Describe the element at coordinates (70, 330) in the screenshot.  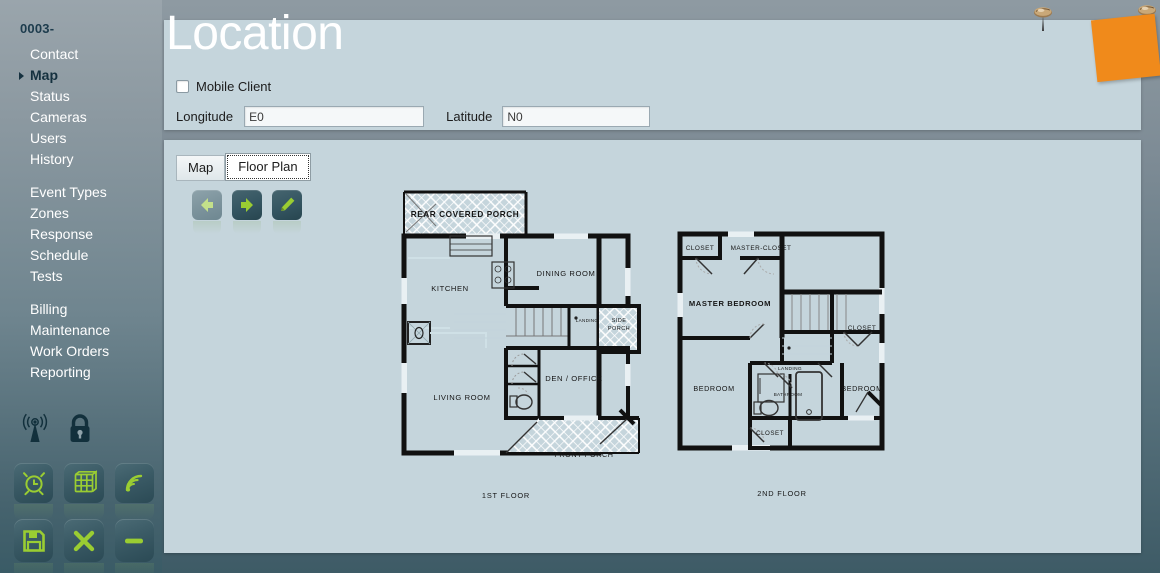
I see `sidebar-item-label: Maintenance` at that location.